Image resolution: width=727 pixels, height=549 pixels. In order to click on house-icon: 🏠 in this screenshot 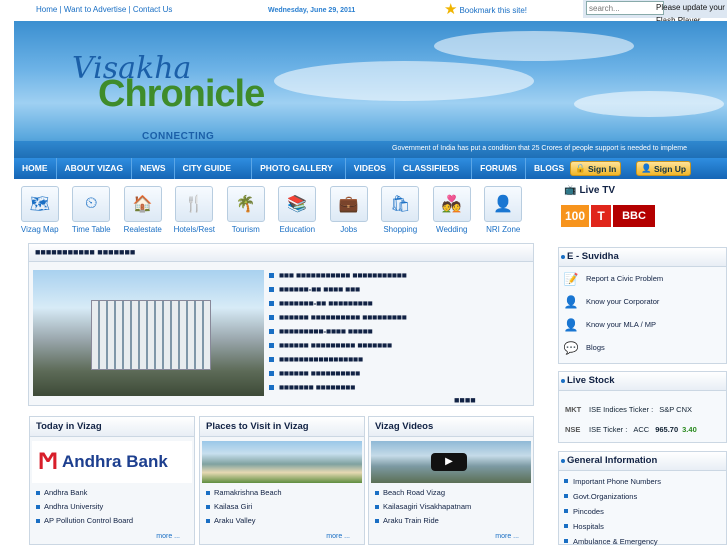, I will do `click(142, 204)`.